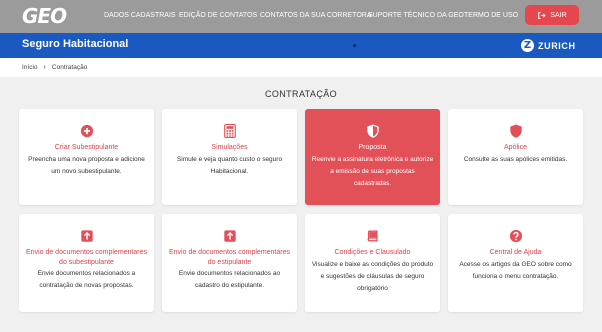 The image size is (602, 332). What do you see at coordinates (301, 67) in the screenshot?
I see `breadcrumb: Início › Contratação` at bounding box center [301, 67].